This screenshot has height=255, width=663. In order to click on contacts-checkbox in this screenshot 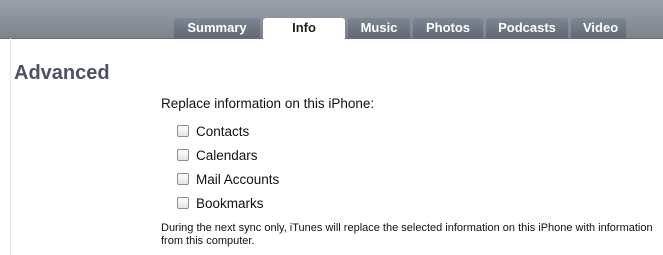, I will do `click(183, 131)`.